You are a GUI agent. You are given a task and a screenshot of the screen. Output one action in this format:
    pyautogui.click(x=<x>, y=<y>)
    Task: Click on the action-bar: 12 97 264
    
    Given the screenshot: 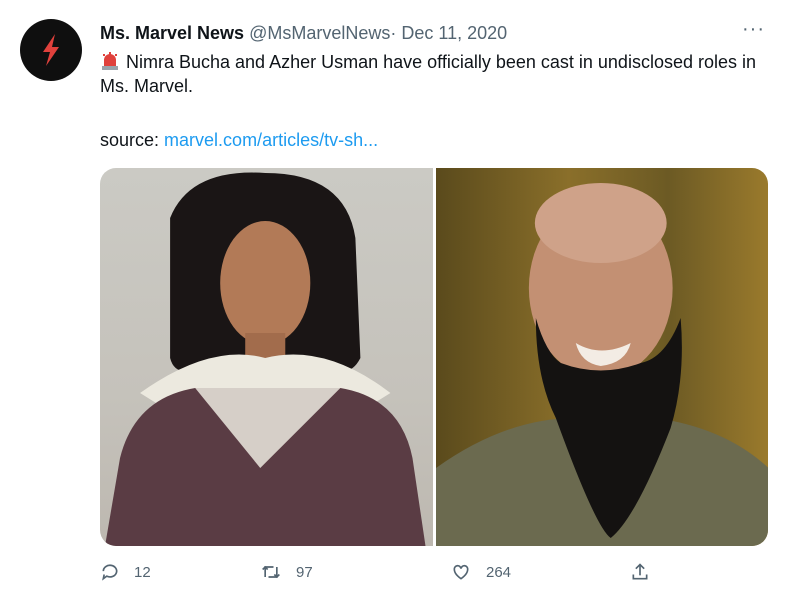 What is the action you would take?
    pyautogui.click(x=390, y=572)
    